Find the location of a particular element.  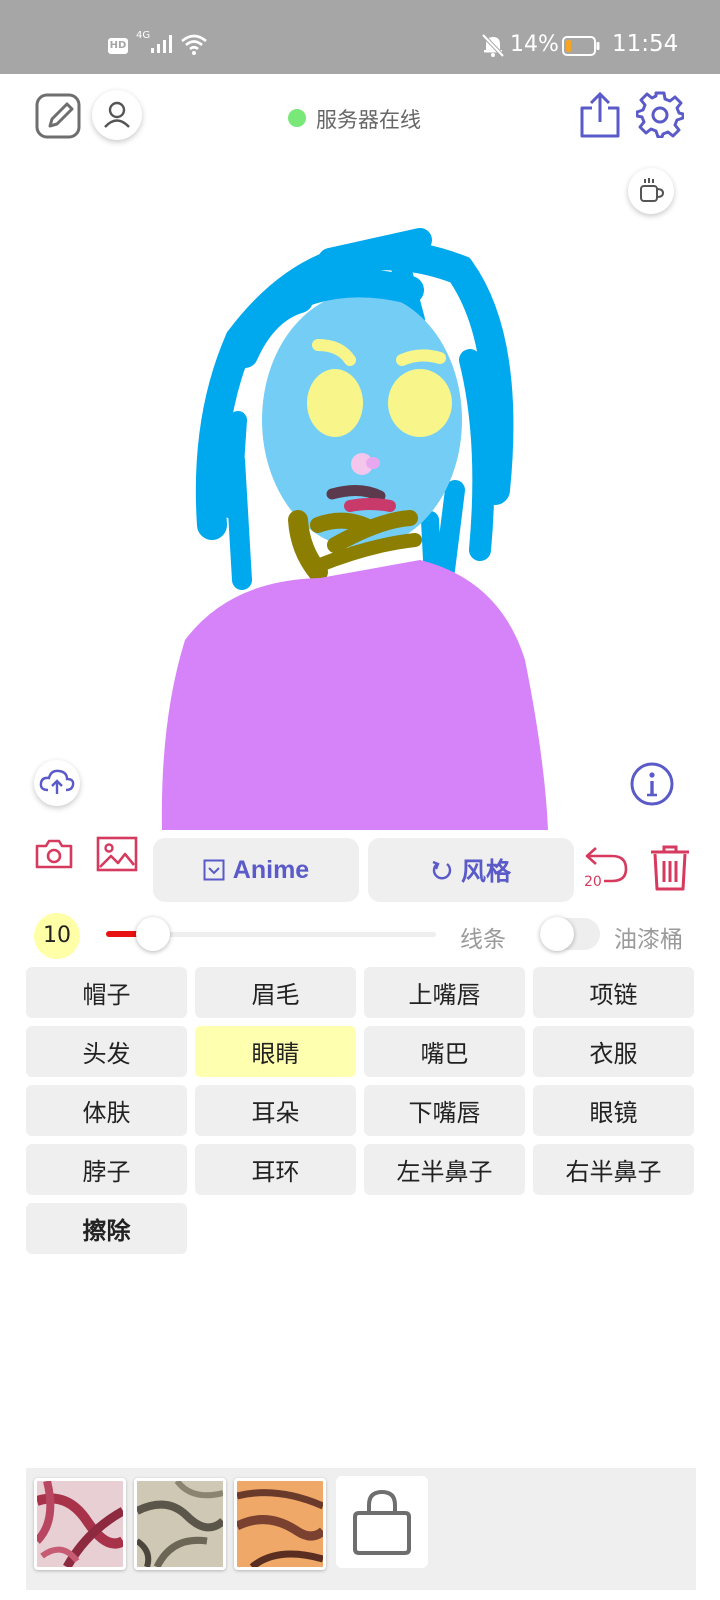

part-glasses: 眼镜 is located at coordinates (613, 1110).